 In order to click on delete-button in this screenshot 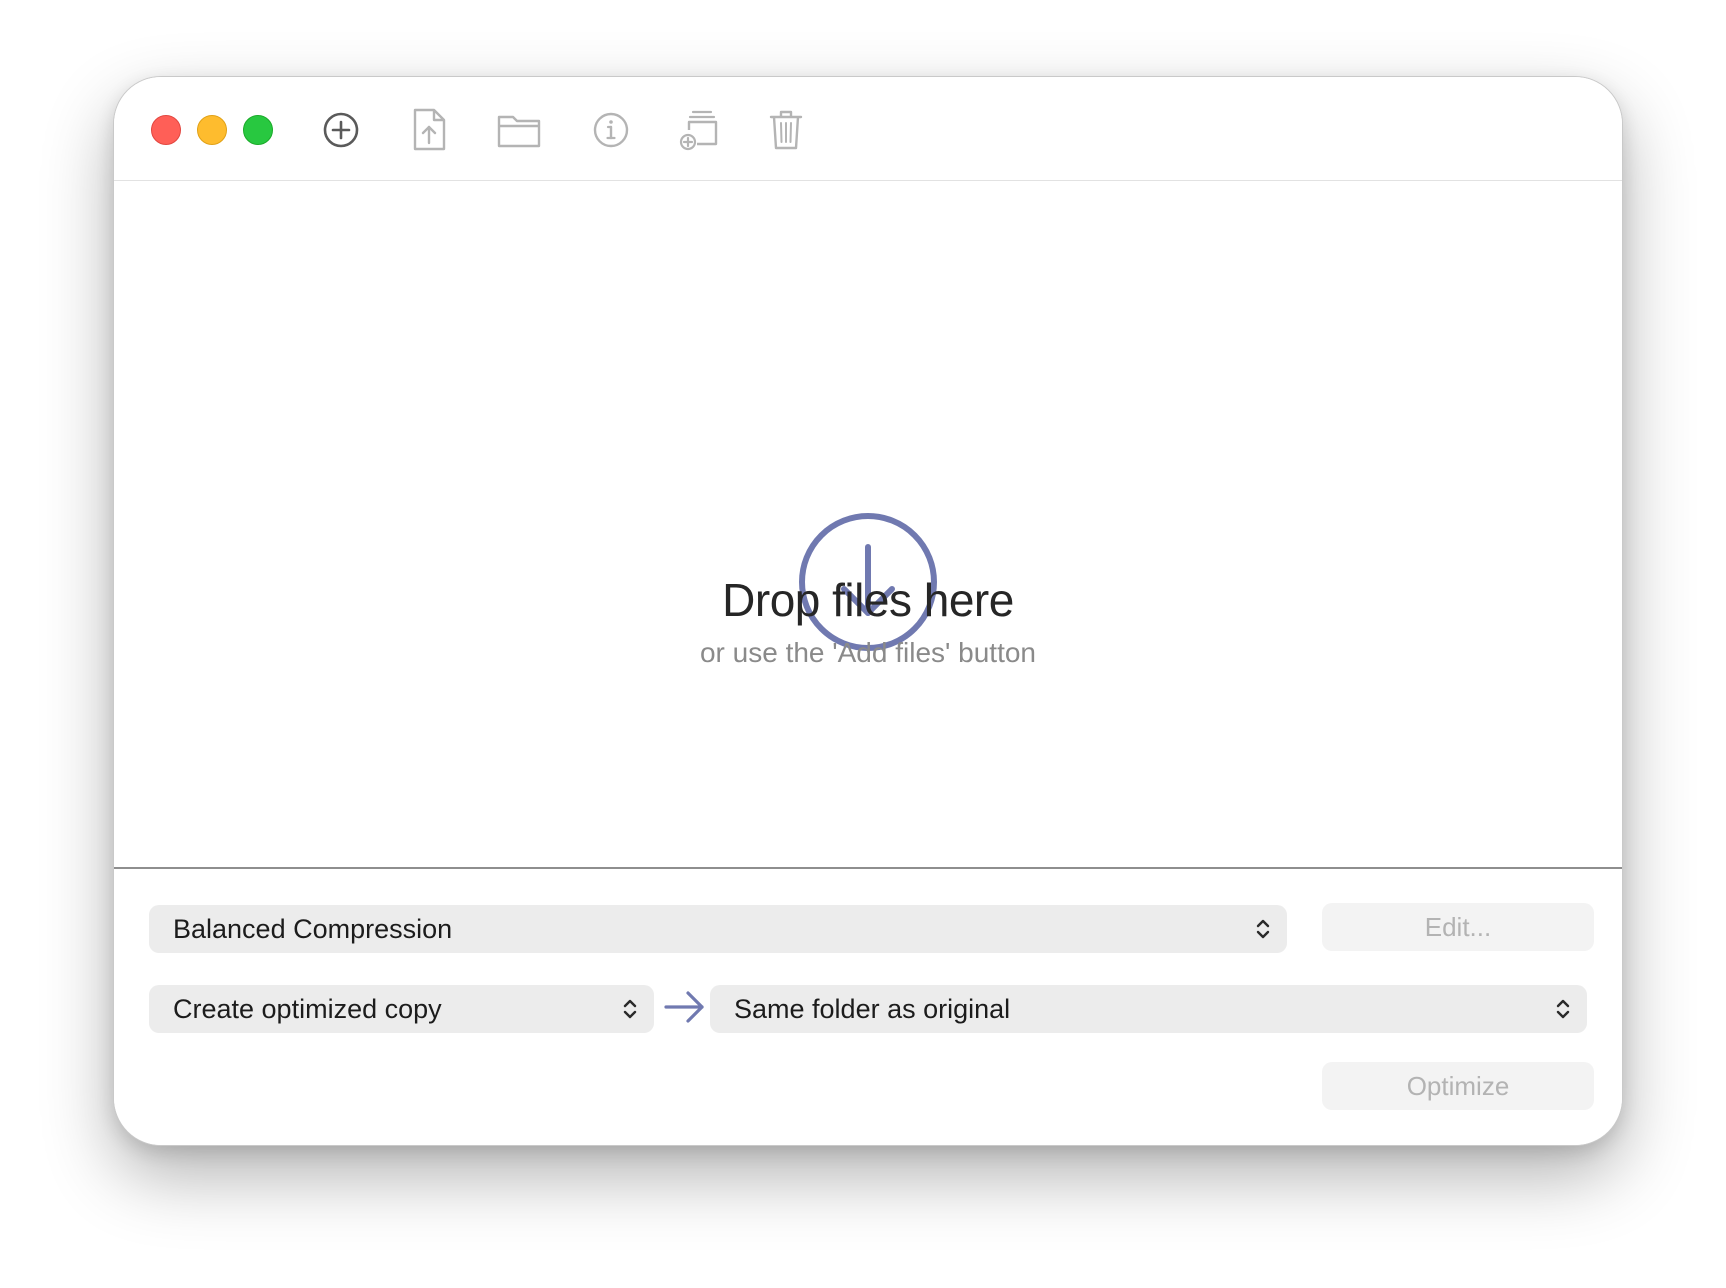, I will do `click(786, 130)`.